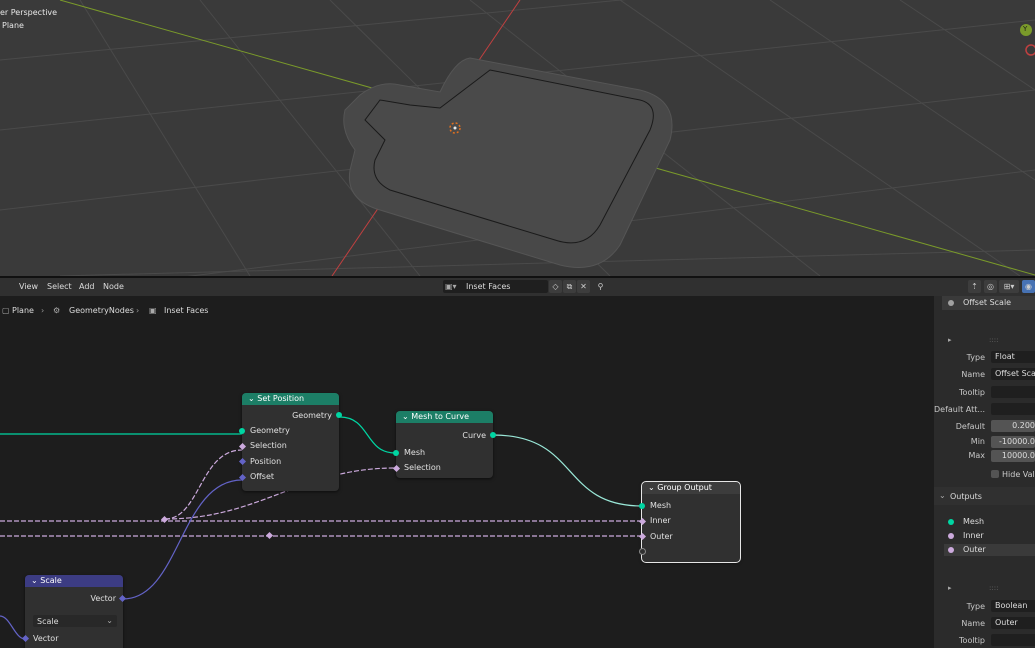 Image resolution: width=1035 pixels, height=648 pixels. Describe the element at coordinates (113, 286) in the screenshot. I see `menu-node: Node` at that location.